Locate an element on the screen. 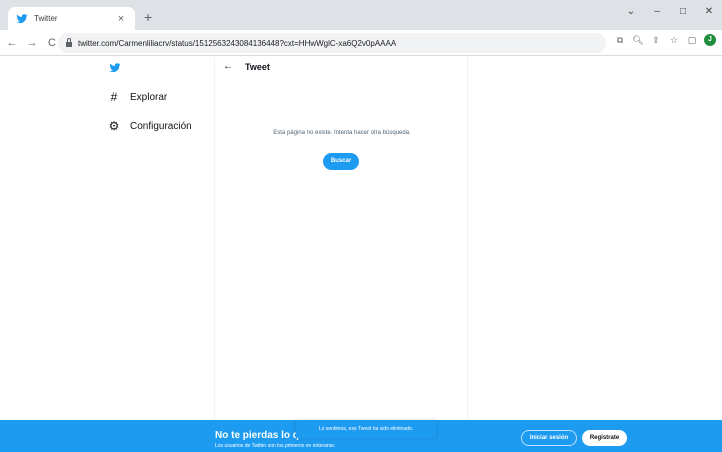  share-icon: ⇪ is located at coordinates (656, 40).